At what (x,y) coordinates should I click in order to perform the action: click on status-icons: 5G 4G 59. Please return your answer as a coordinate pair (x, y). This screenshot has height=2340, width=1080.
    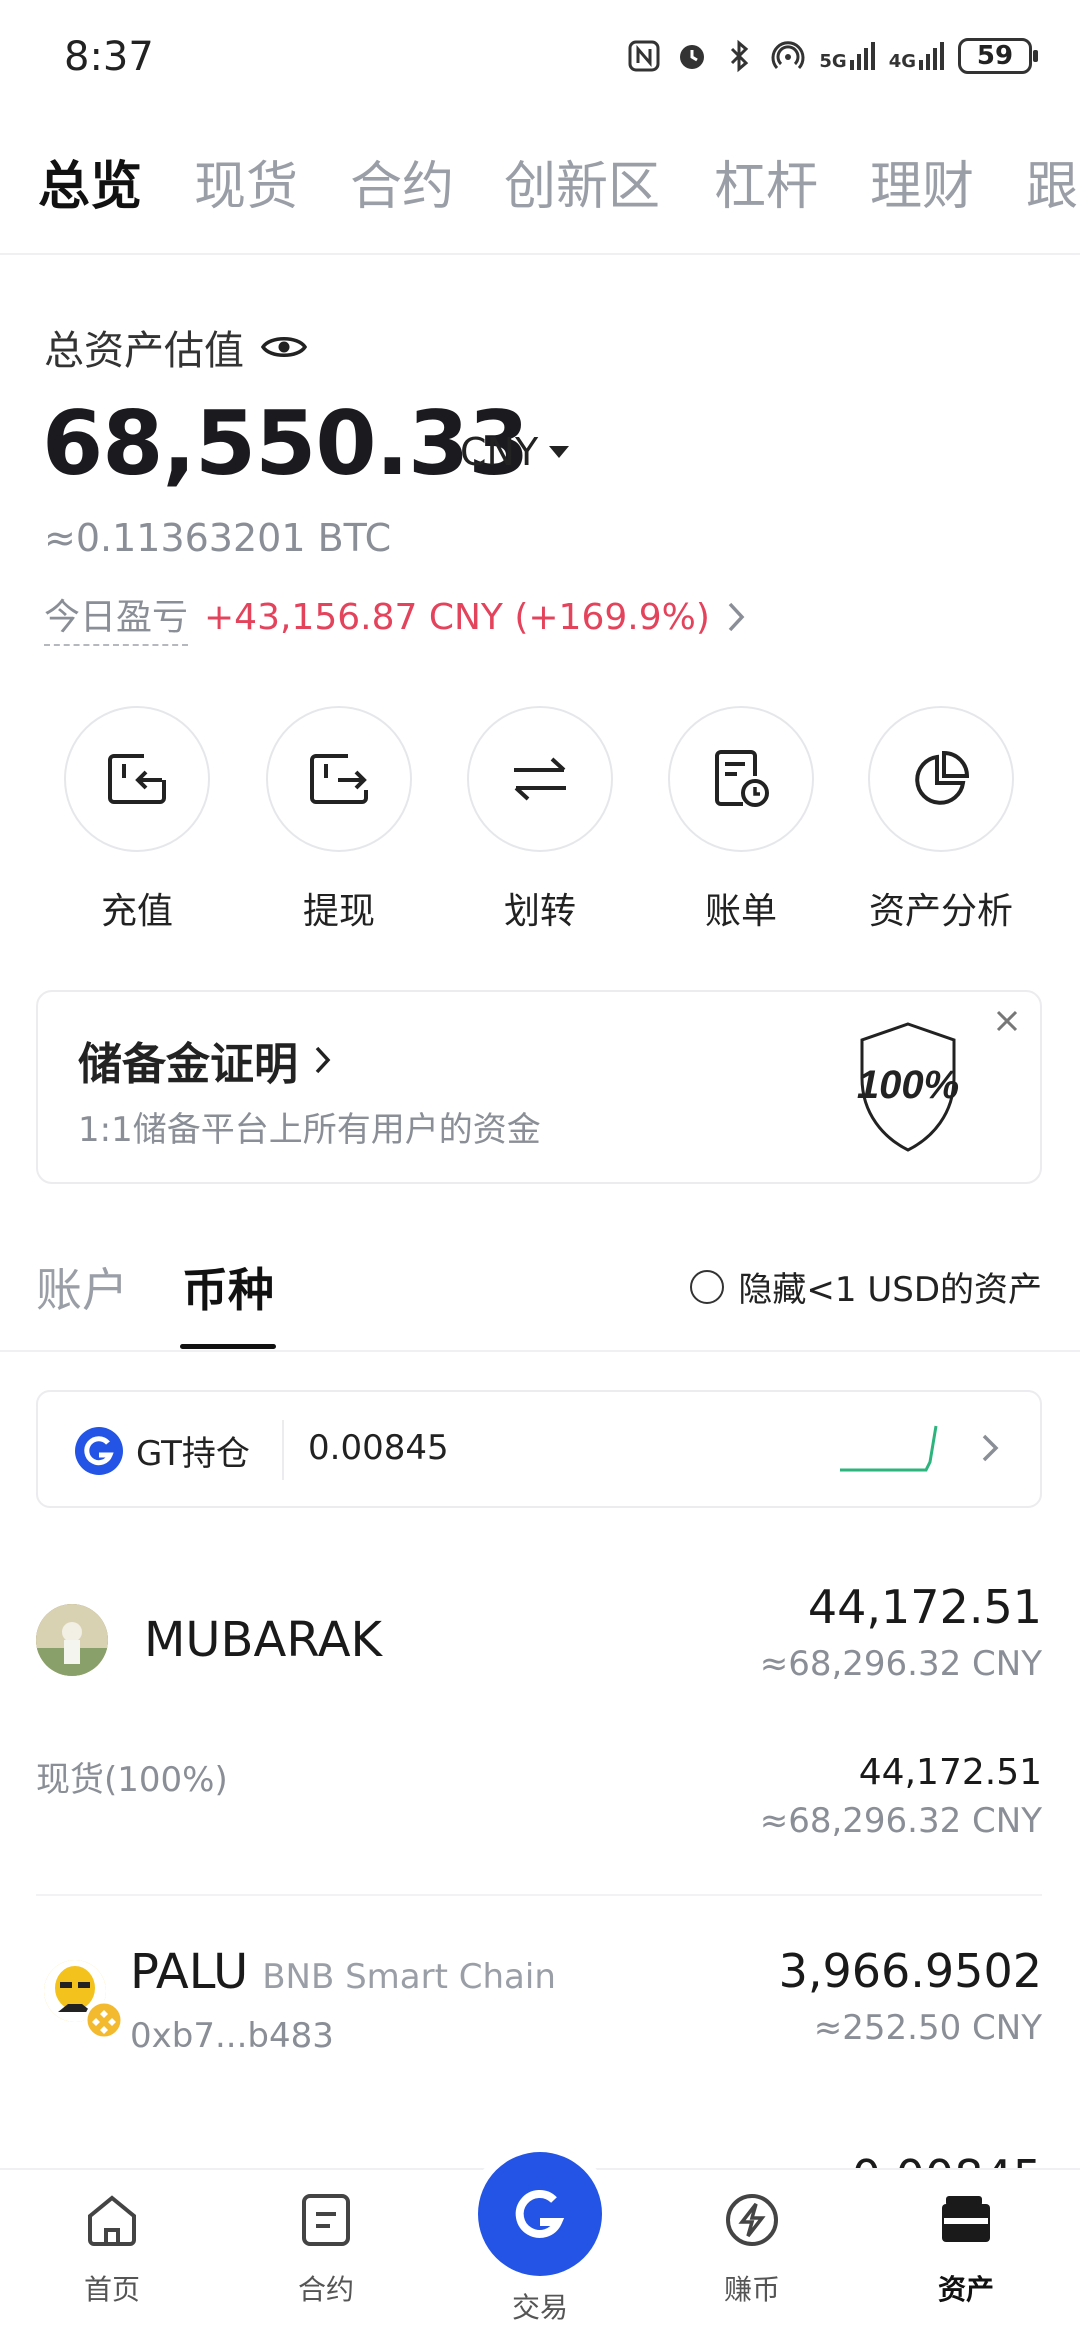
    Looking at the image, I should click on (832, 56).